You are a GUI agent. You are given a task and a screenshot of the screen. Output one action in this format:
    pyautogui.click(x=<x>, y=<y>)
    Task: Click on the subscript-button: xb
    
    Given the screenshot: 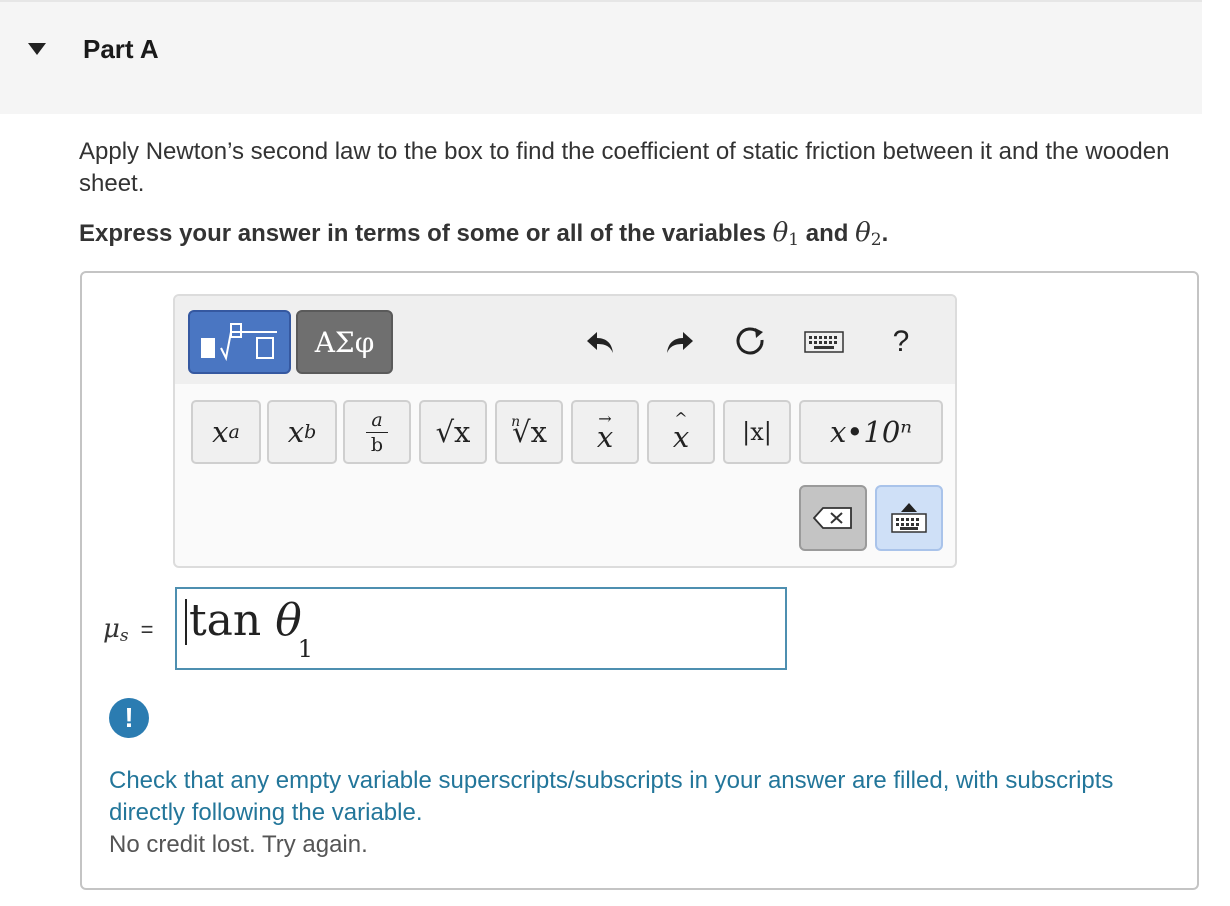 What is the action you would take?
    pyautogui.click(x=302, y=432)
    